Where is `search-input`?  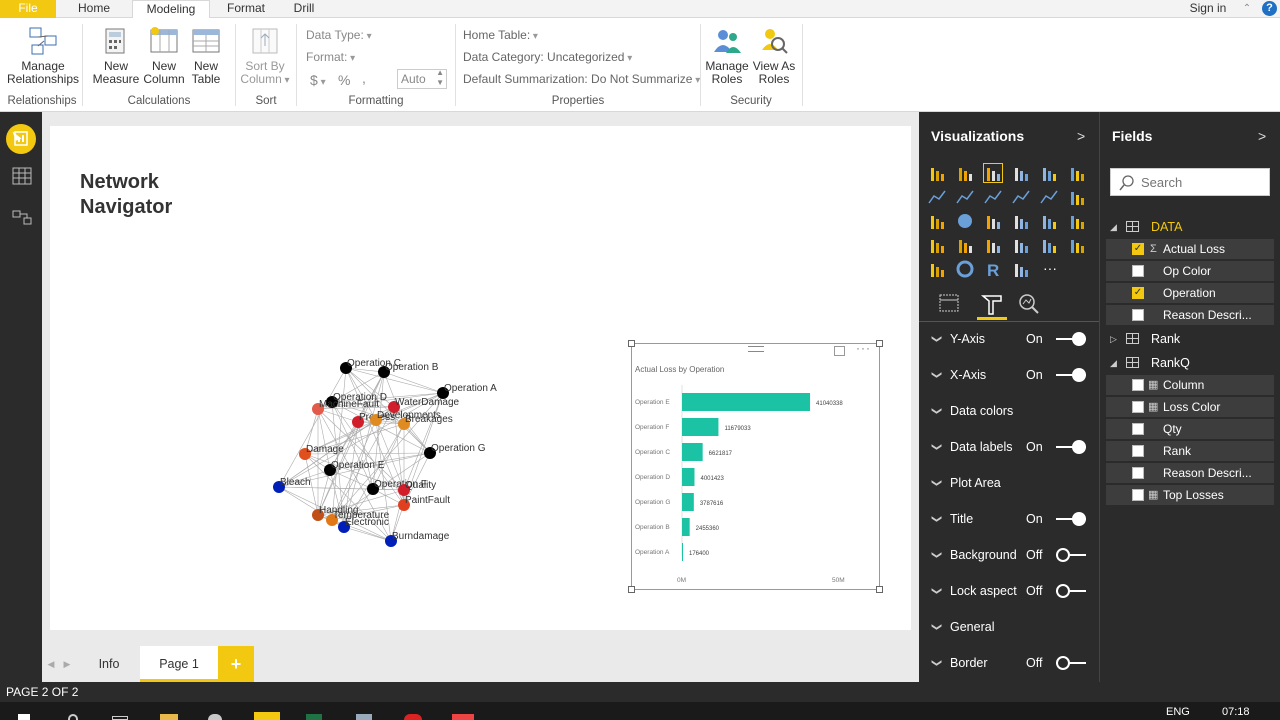 search-input is located at coordinates (1201, 182).